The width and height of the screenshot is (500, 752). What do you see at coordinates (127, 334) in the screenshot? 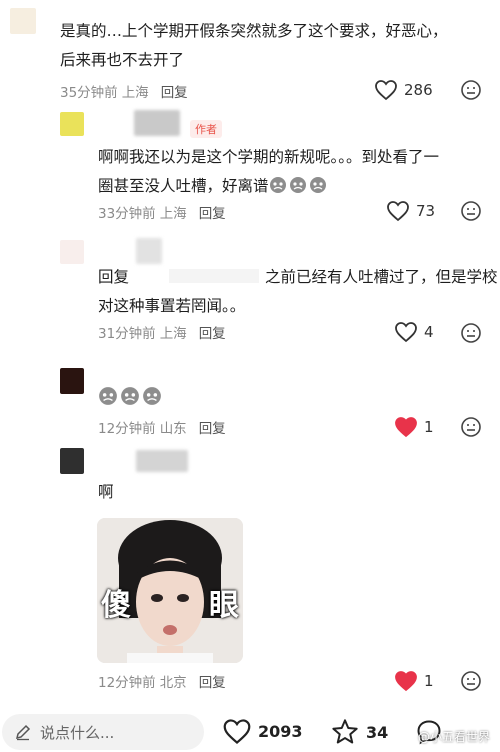
I see `comment-time: 31分钟前` at bounding box center [127, 334].